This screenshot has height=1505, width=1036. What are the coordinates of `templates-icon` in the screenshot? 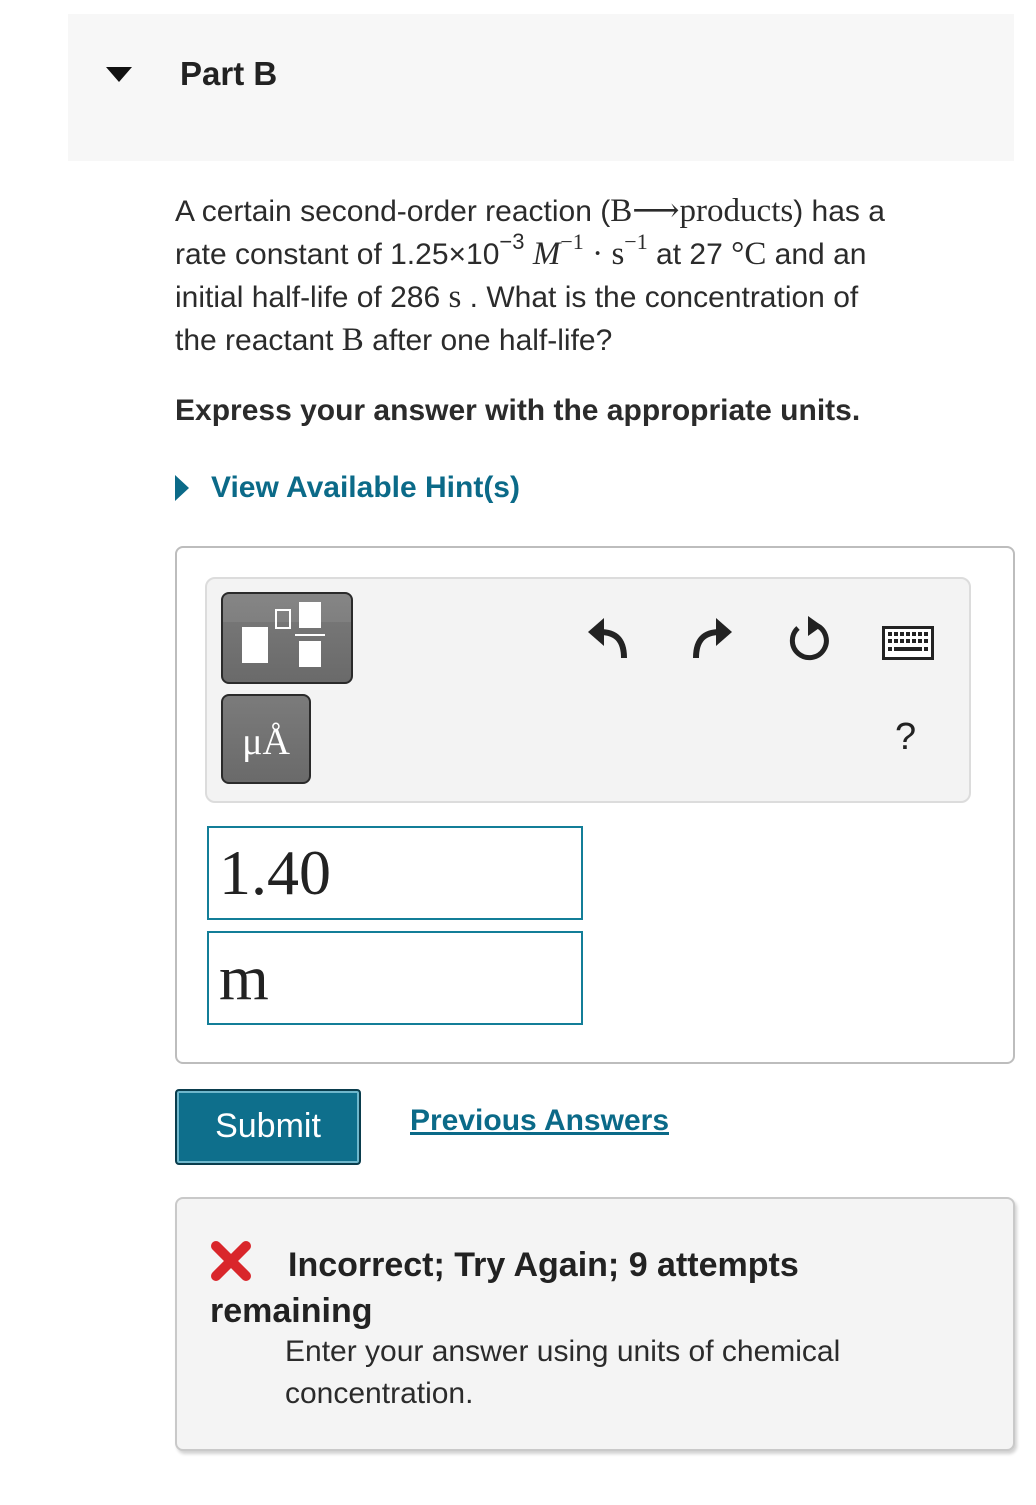 It's located at (287, 638).